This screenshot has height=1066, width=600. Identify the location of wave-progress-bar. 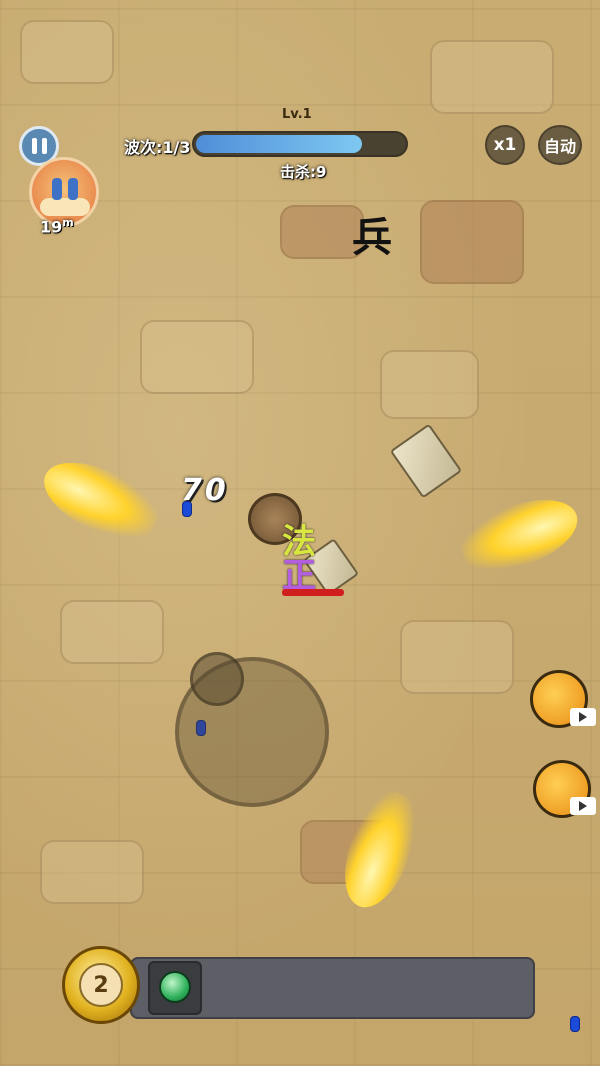
(300, 144).